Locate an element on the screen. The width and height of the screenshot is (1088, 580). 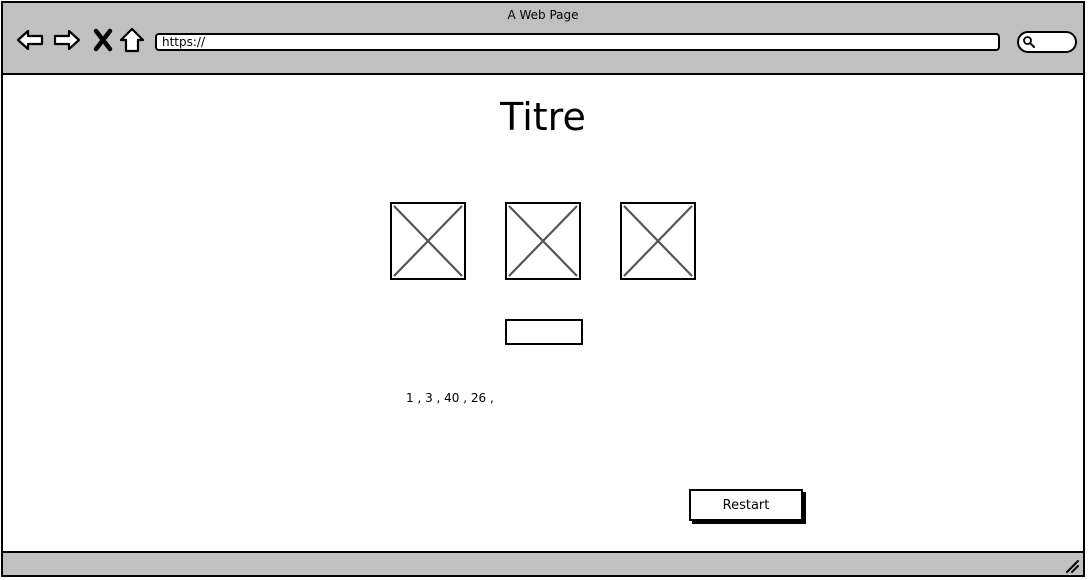
window-title: A Web Page is located at coordinates (543, 15).